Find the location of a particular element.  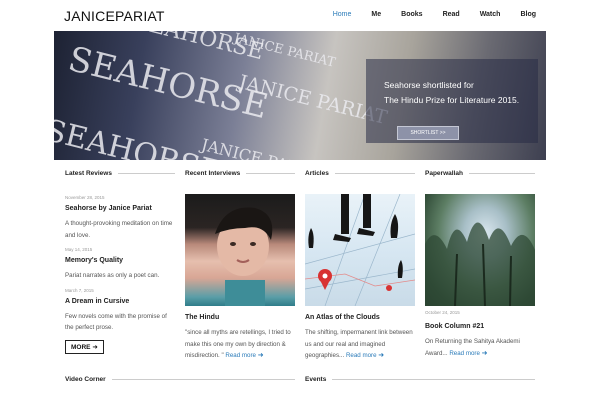

review-title: Memory's Quality is located at coordinates (120, 260).